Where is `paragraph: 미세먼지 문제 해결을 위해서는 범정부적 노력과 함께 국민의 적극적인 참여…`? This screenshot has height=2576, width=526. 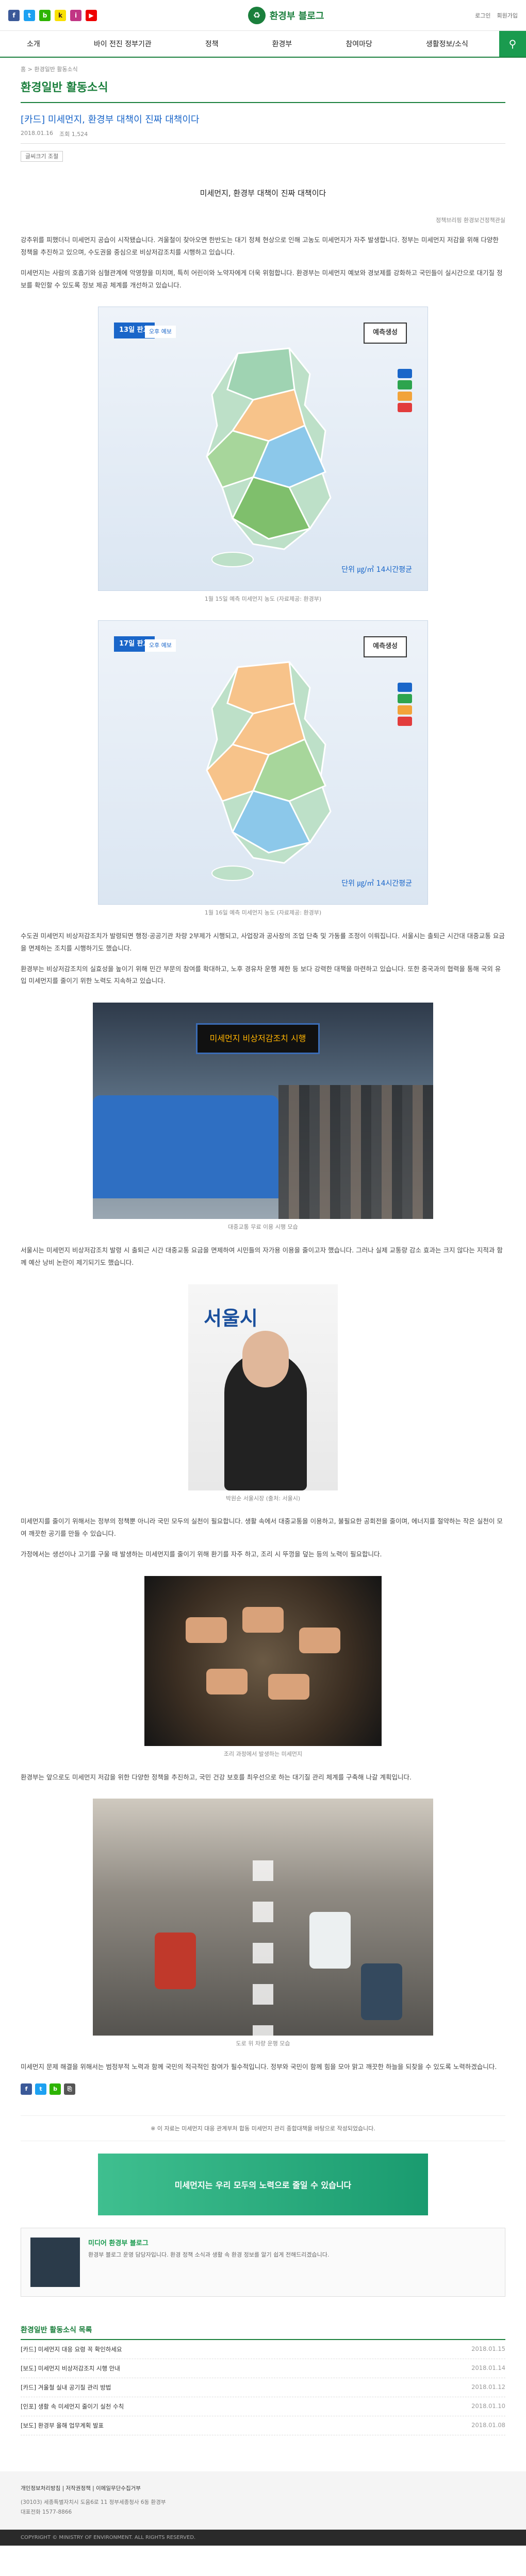 paragraph: 미세먼지 문제 해결을 위해서는 범정부적 노력과 함께 국민의 적극적인 참여… is located at coordinates (259, 2067).